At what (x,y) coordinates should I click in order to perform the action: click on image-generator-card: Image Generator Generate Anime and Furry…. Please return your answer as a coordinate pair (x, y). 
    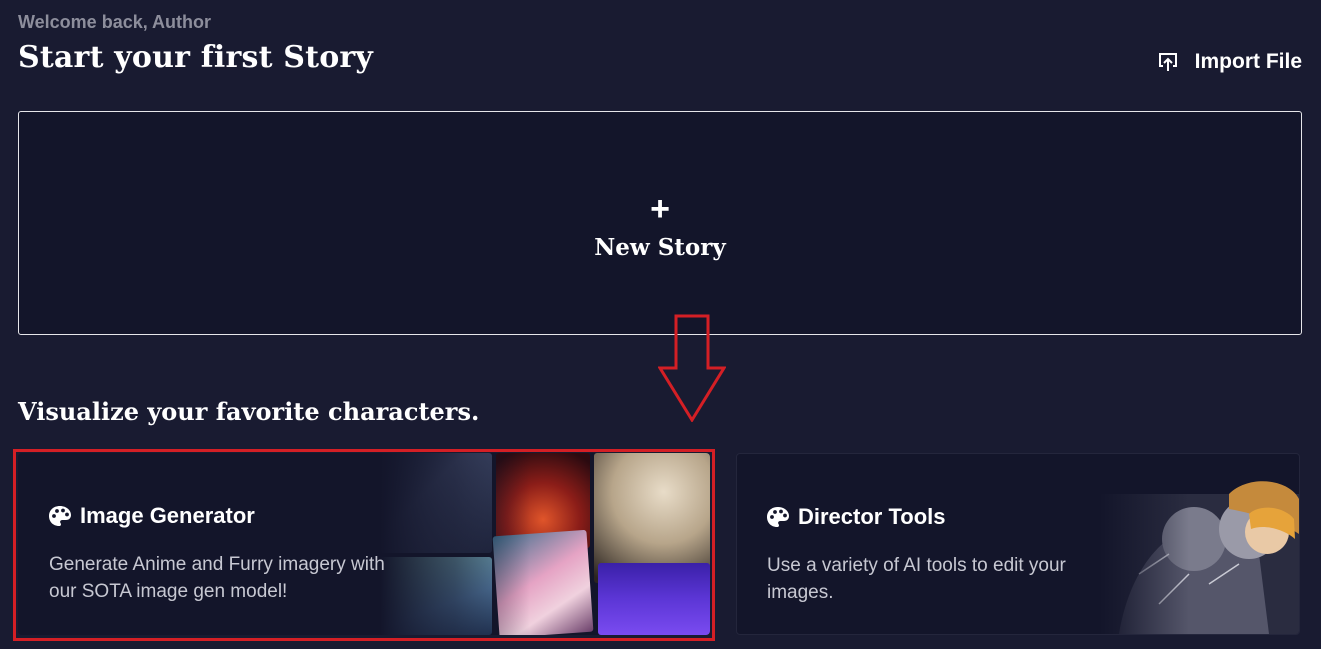
    Looking at the image, I should click on (364, 544).